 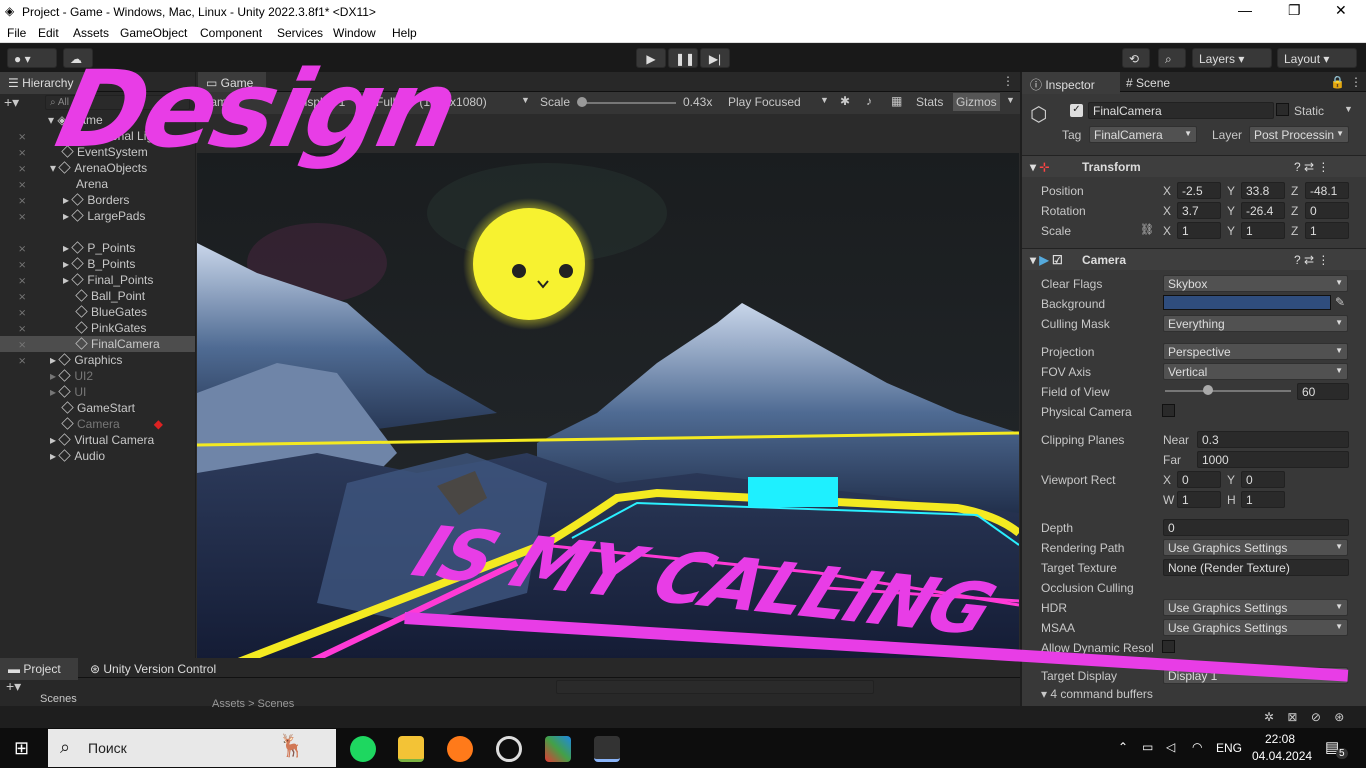 I want to click on viewport-w: 1, so click(x=1199, y=499).